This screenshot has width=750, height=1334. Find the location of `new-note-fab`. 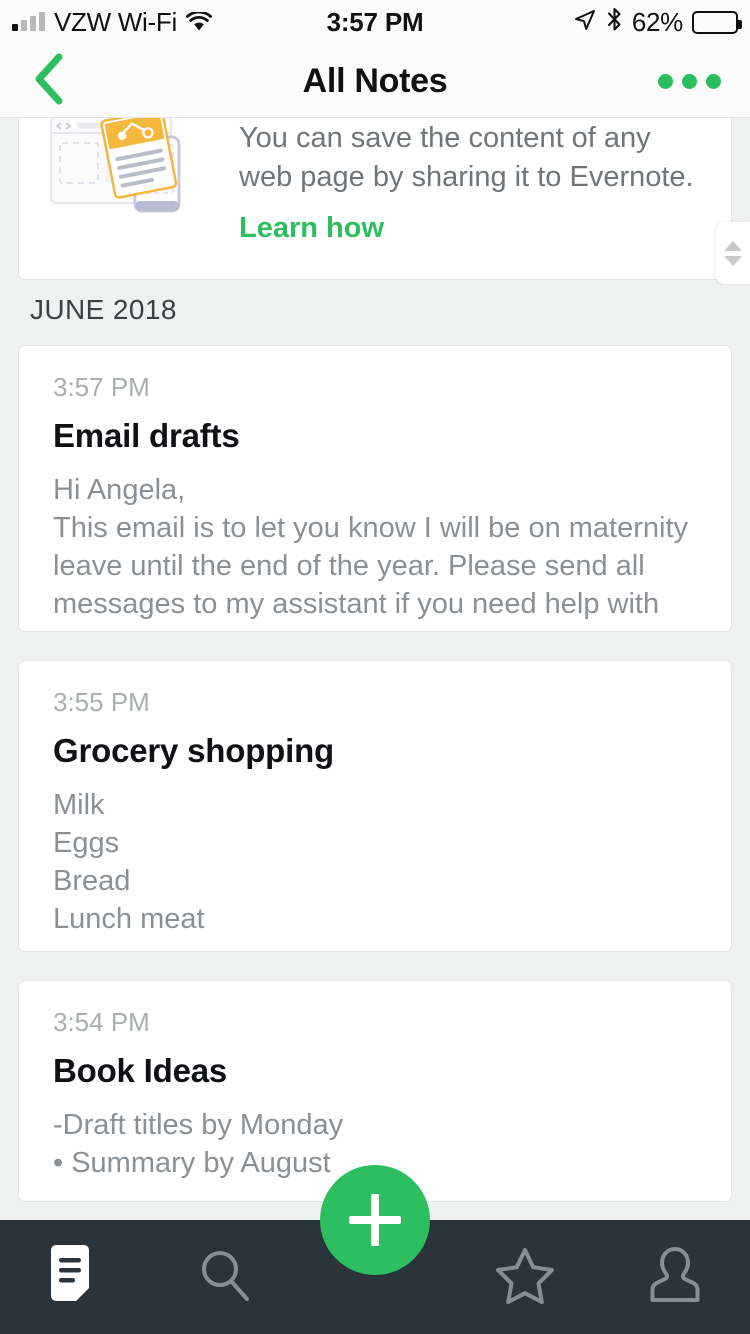

new-note-fab is located at coordinates (375, 1220).